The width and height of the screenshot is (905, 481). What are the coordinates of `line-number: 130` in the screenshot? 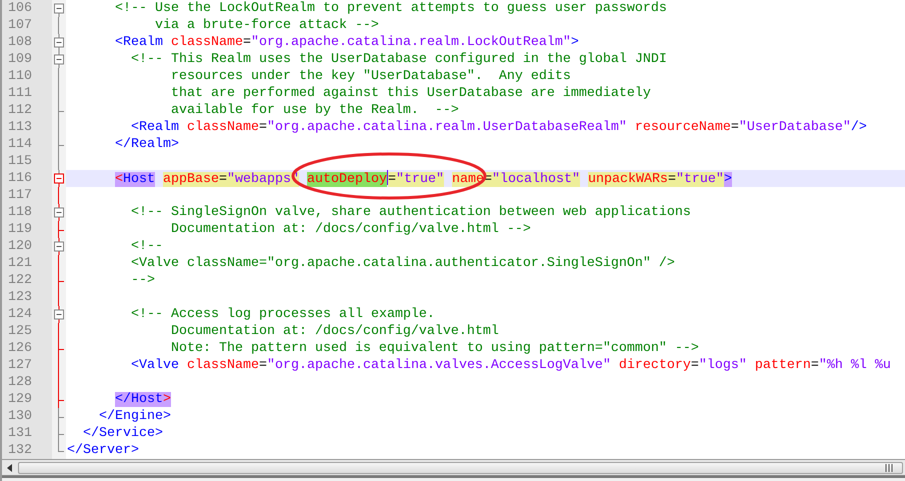 It's located at (27, 416).